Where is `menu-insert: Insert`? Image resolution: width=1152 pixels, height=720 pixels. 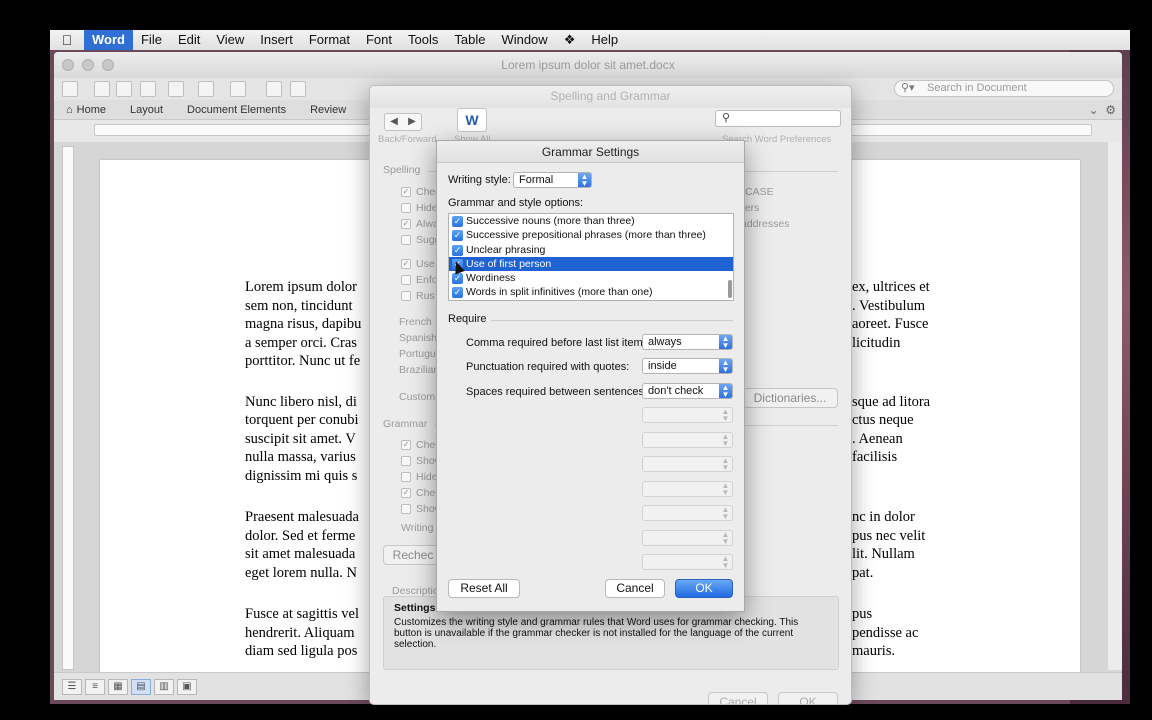 menu-insert: Insert is located at coordinates (276, 40).